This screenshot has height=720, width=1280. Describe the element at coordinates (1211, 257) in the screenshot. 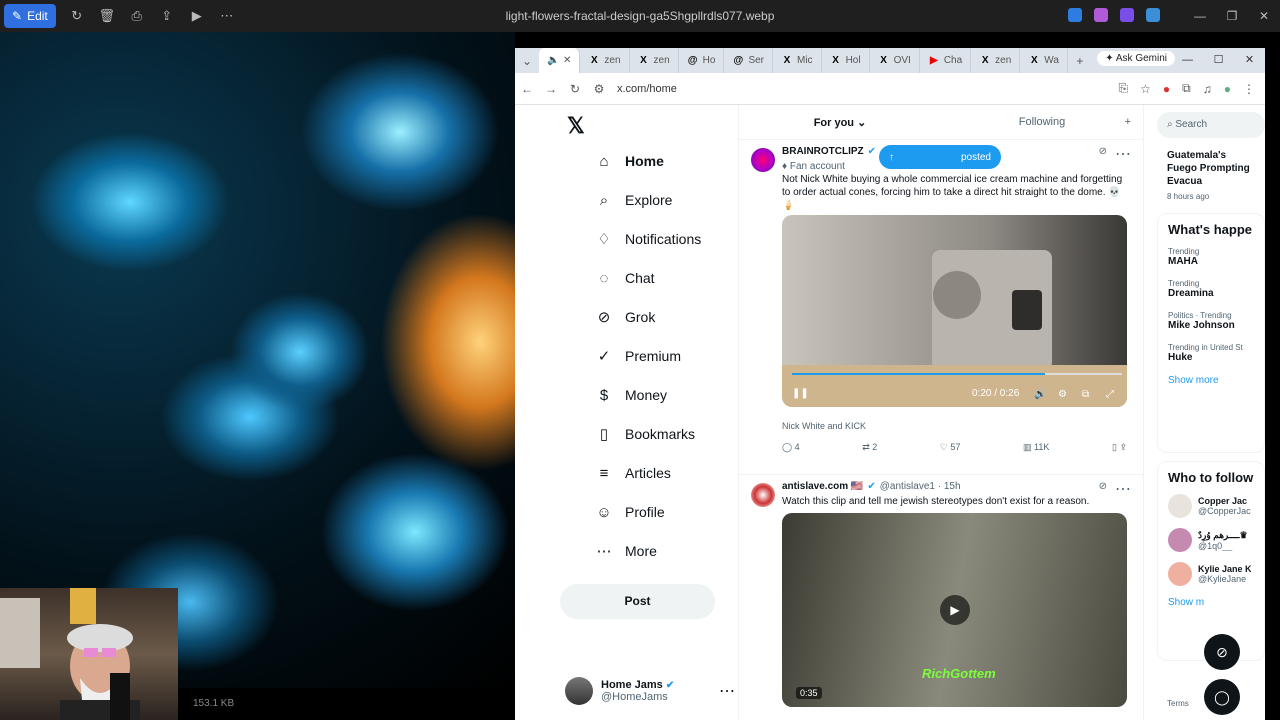

I see `trend-item: Trending MAHA` at that location.